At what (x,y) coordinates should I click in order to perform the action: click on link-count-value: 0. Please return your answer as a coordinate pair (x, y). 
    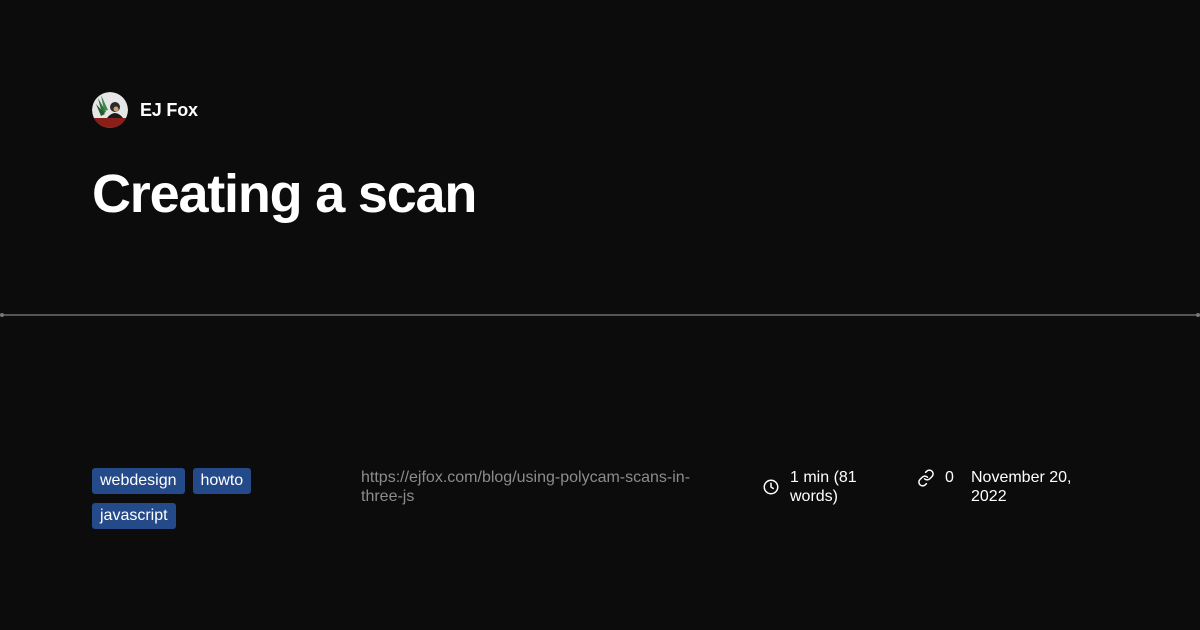
    Looking at the image, I should click on (949, 477).